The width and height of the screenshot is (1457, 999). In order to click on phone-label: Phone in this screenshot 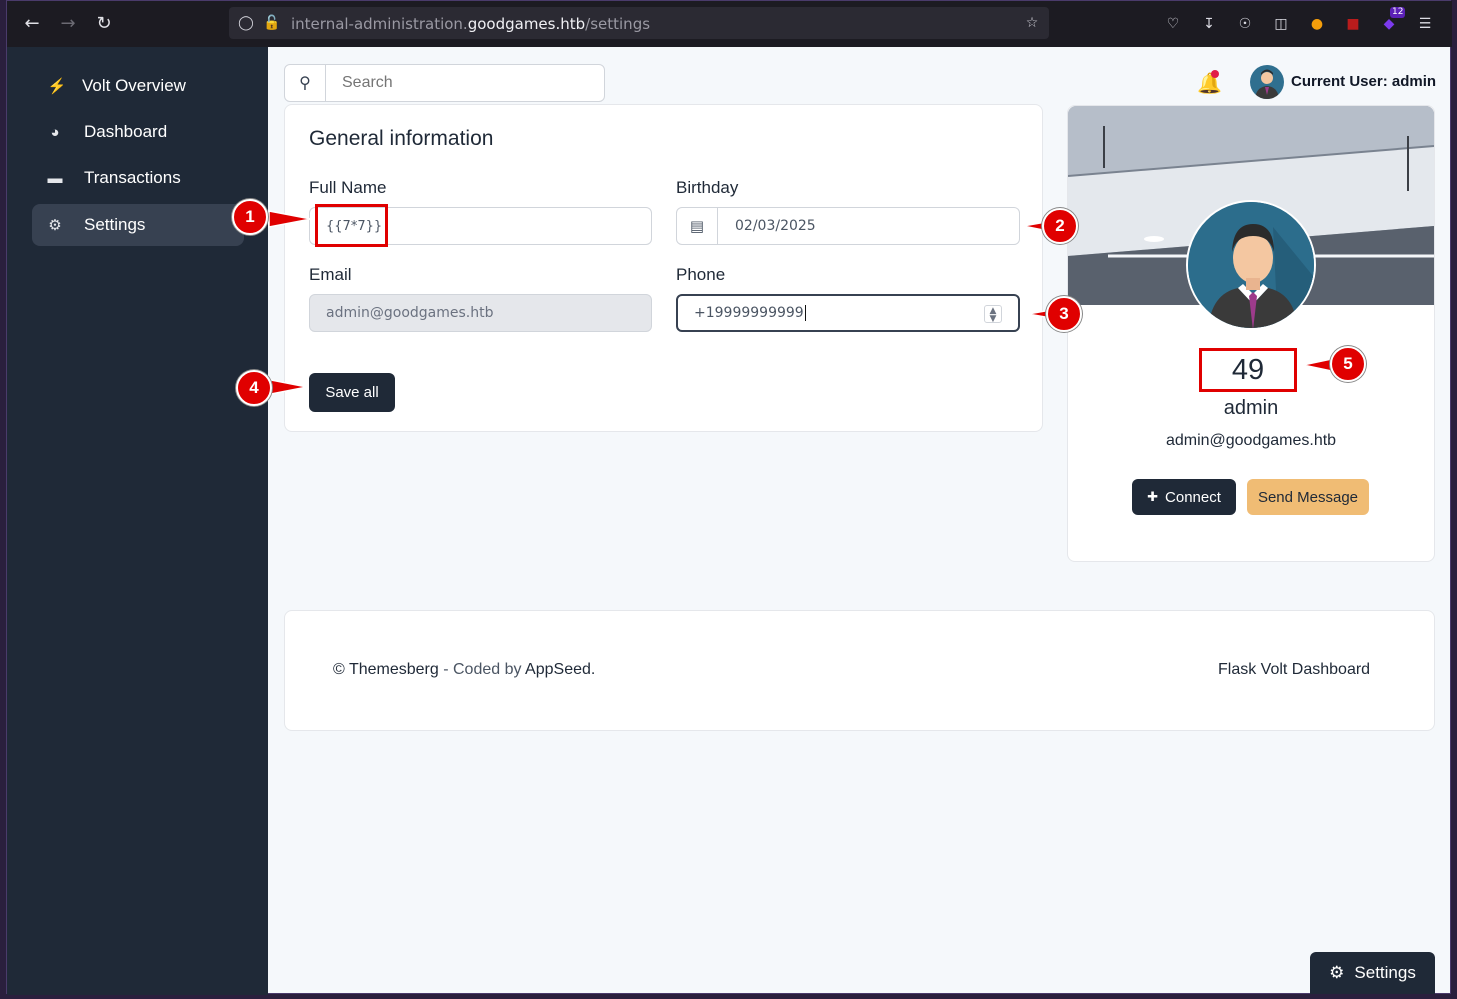, I will do `click(701, 274)`.